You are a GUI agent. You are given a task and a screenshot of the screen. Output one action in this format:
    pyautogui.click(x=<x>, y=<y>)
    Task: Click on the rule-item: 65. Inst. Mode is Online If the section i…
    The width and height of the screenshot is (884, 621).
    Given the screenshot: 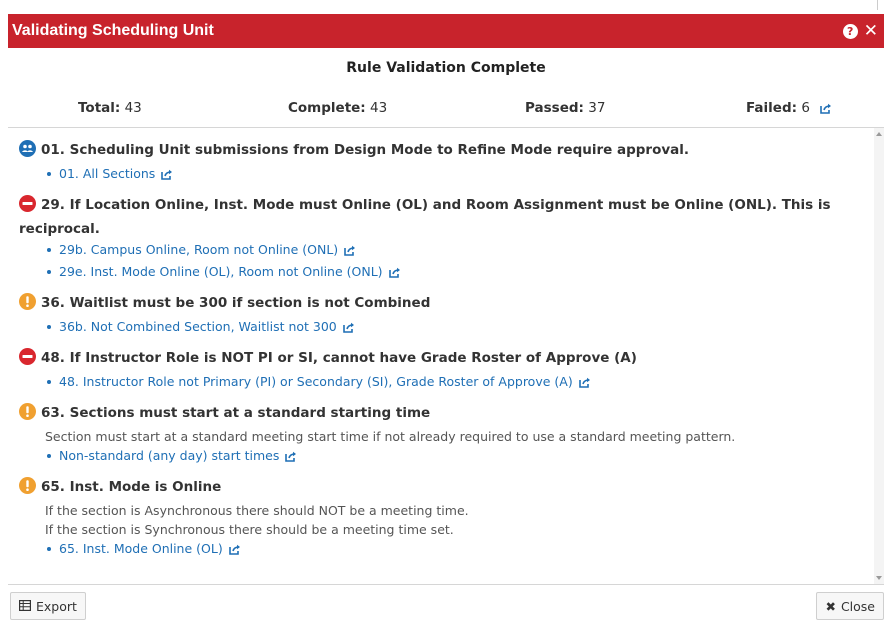 What is the action you would take?
    pyautogui.click(x=441, y=519)
    